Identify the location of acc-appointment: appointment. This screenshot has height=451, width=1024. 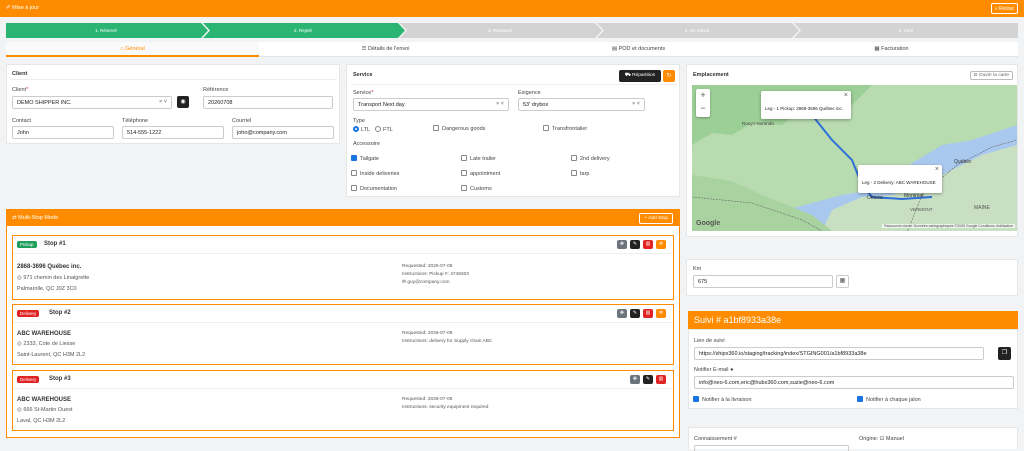
(480, 173).